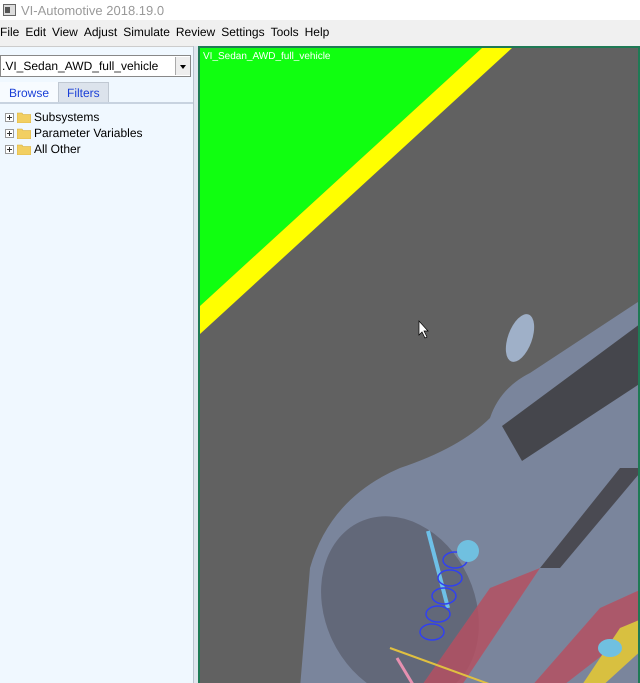 The image size is (640, 683). I want to click on app-icon, so click(9, 10).